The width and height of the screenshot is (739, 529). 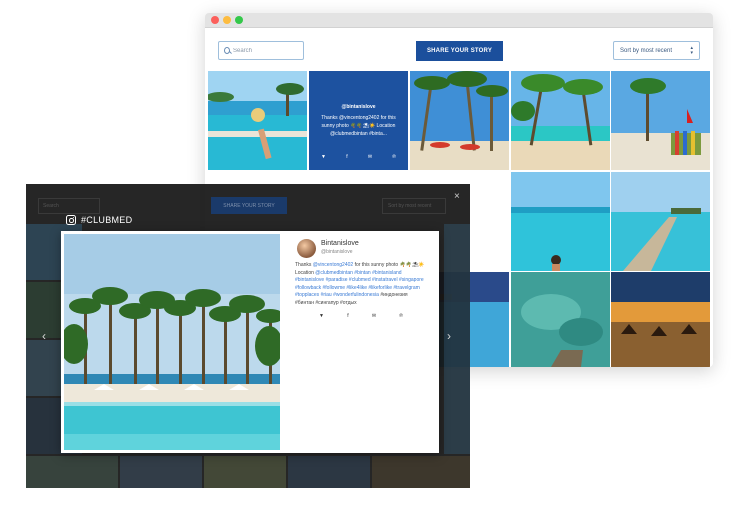 I want to click on photo-tile-palms-red-umbrellas, so click(x=459, y=120).